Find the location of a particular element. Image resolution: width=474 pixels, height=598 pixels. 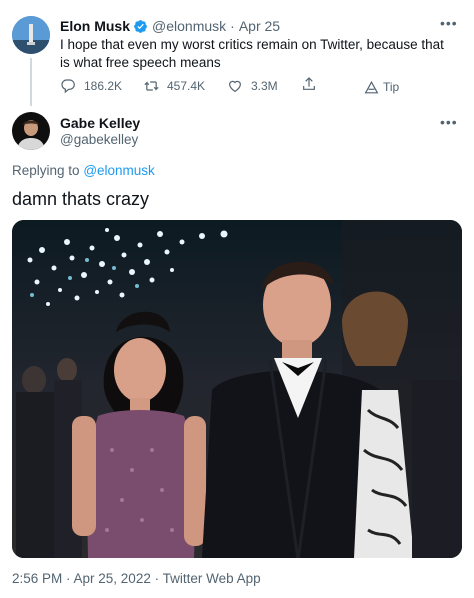

reply-timestamp: 2:56 PM · Apr 25, 2022 · Twitter Web App is located at coordinates (136, 578).